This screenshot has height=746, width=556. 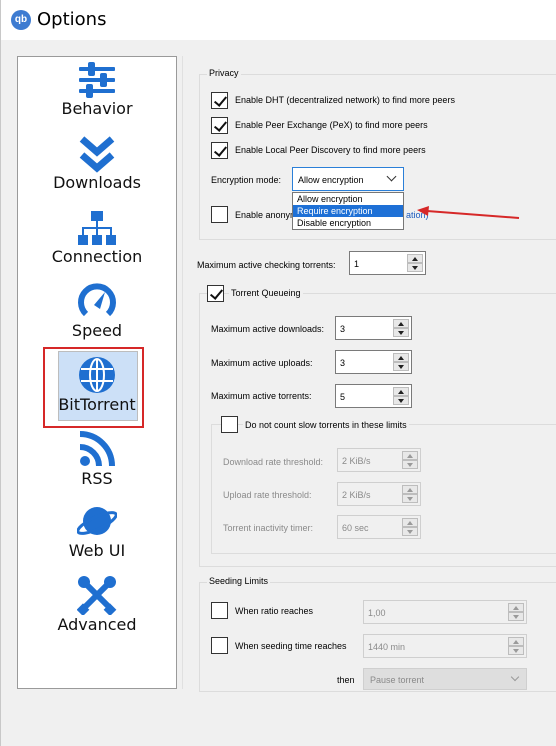 What do you see at coordinates (355, 528) in the screenshot?
I see `inactivity-timer-value: 60 sec` at bounding box center [355, 528].